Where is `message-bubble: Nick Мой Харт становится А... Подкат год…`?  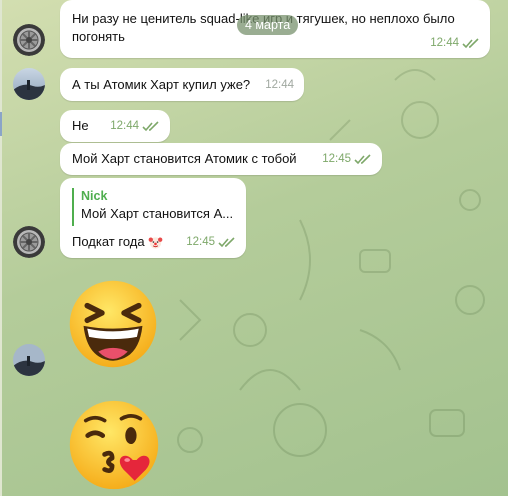 message-bubble: Nick Мой Харт становится А... Подкат год… is located at coordinates (153, 218).